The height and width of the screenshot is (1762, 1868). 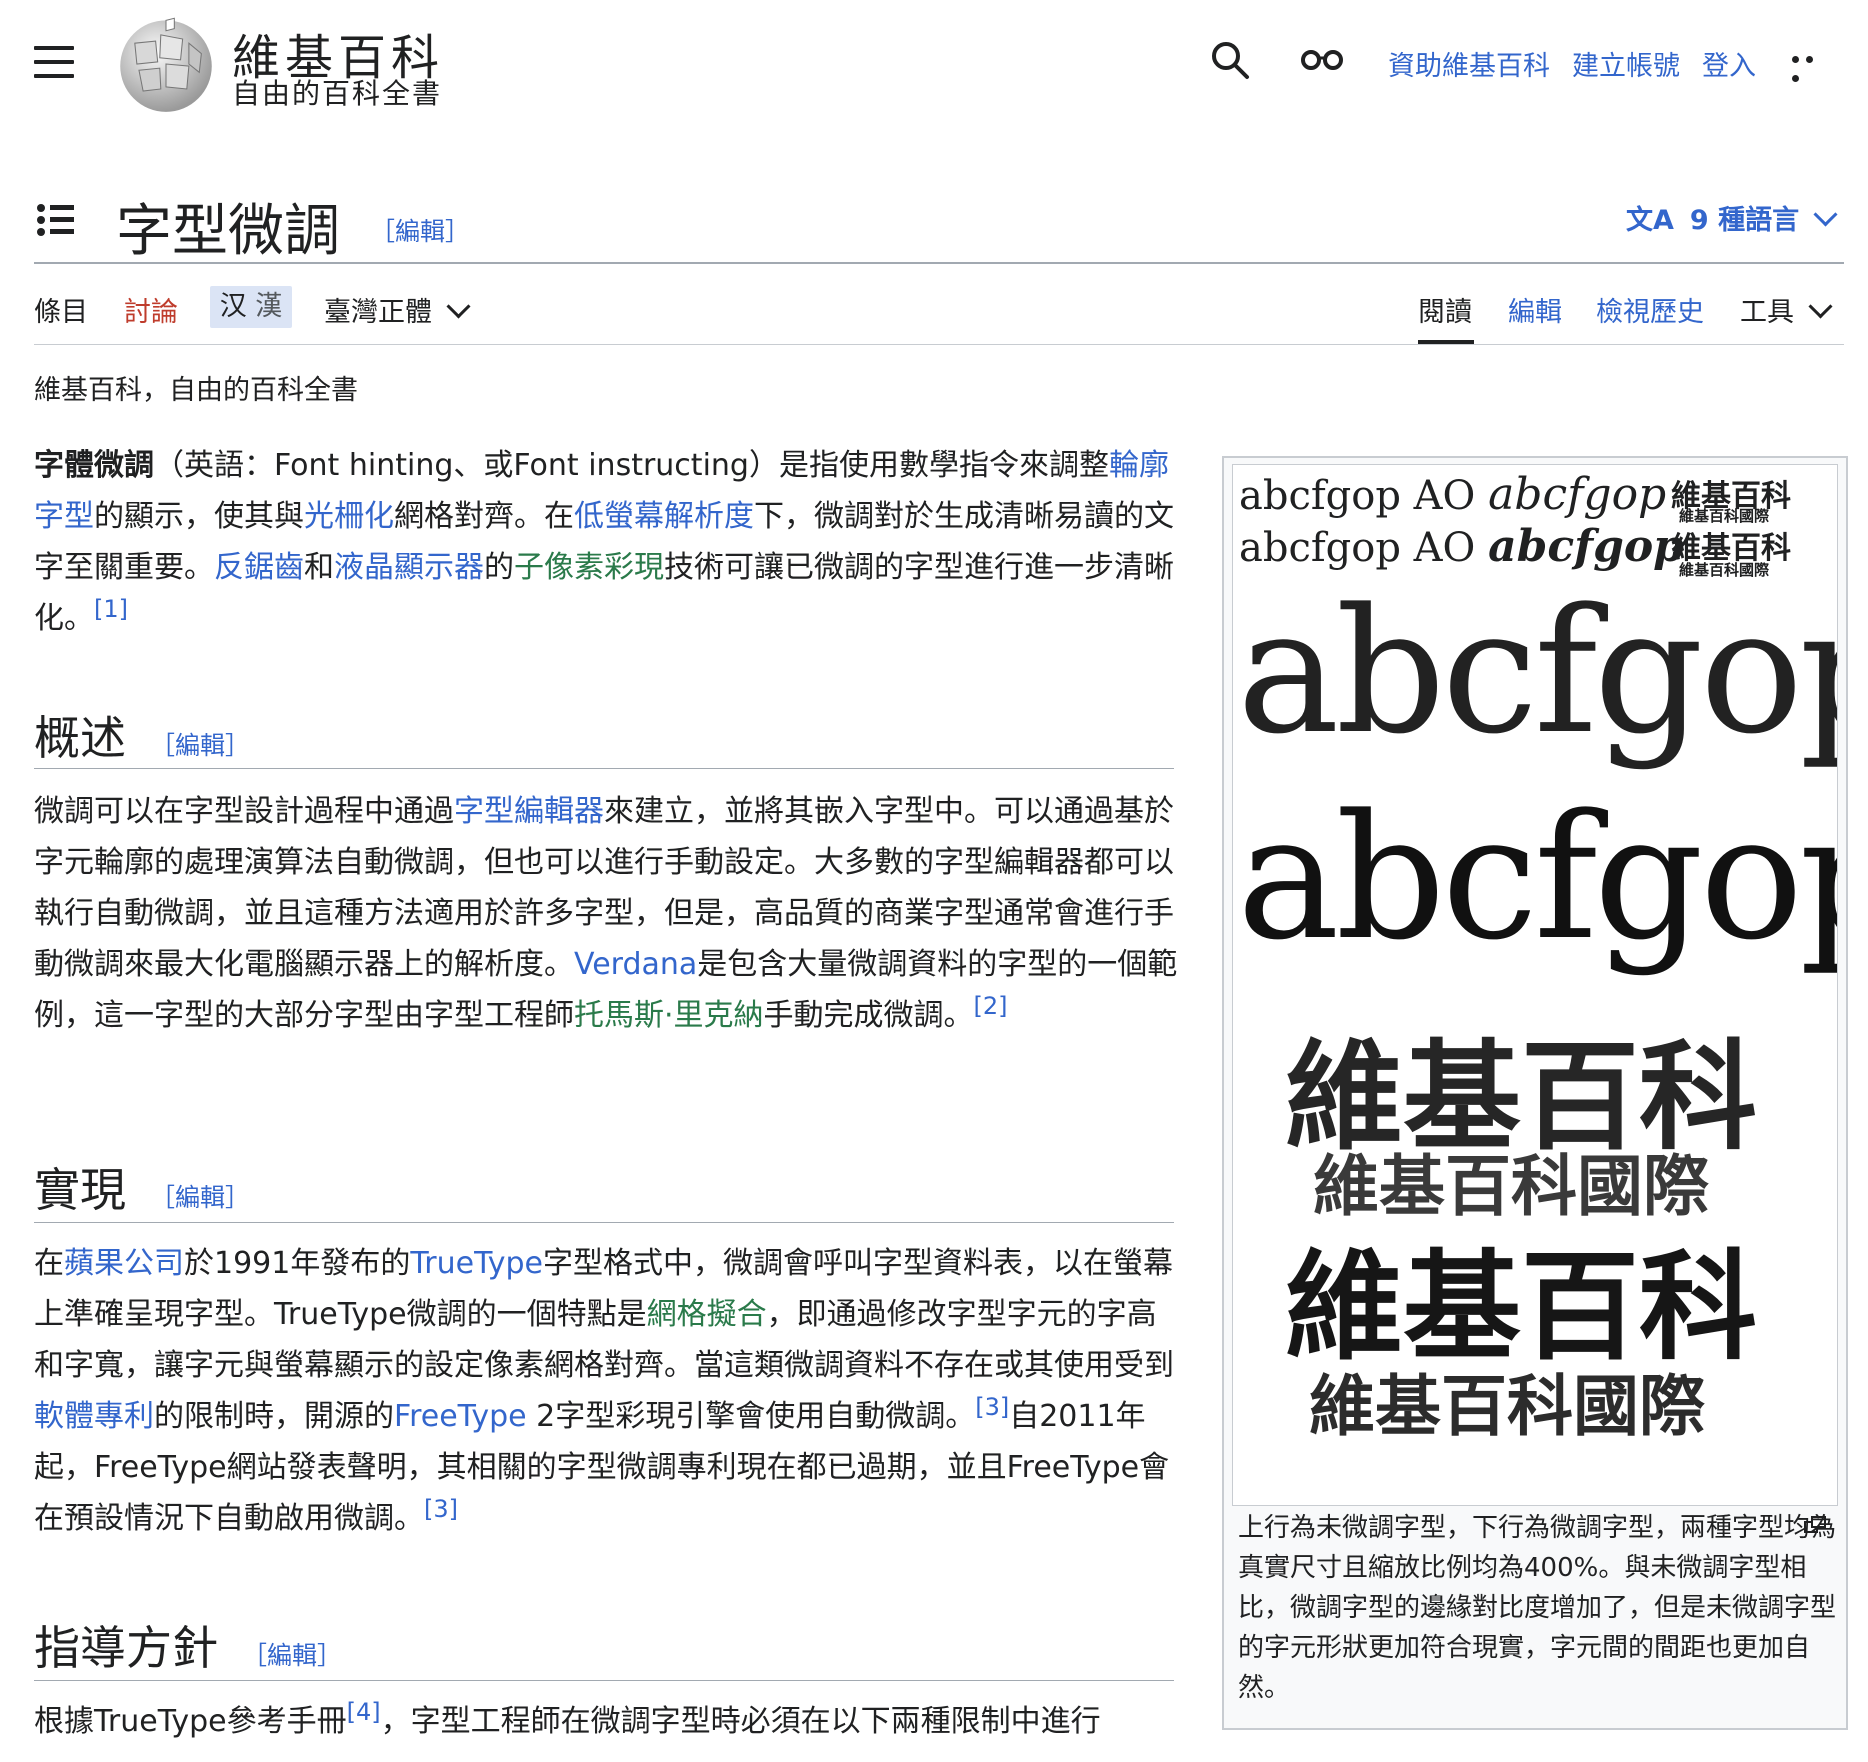 I want to click on tools-dropdown: 工具, so click(x=1786, y=309).